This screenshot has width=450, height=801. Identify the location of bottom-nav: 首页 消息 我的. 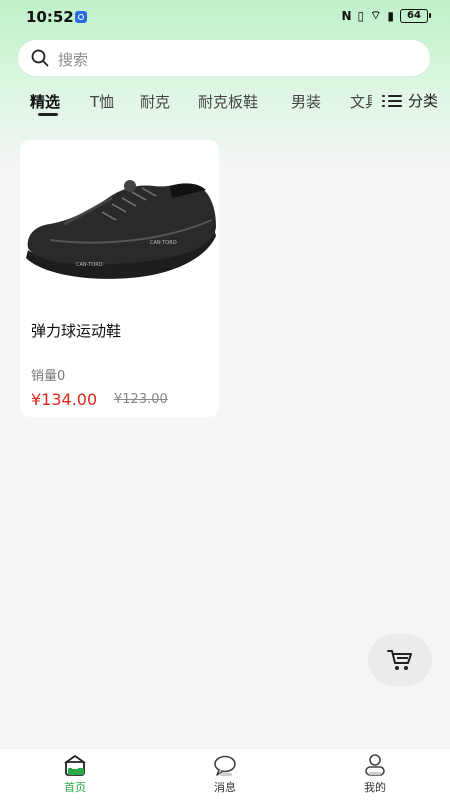
(225, 774).